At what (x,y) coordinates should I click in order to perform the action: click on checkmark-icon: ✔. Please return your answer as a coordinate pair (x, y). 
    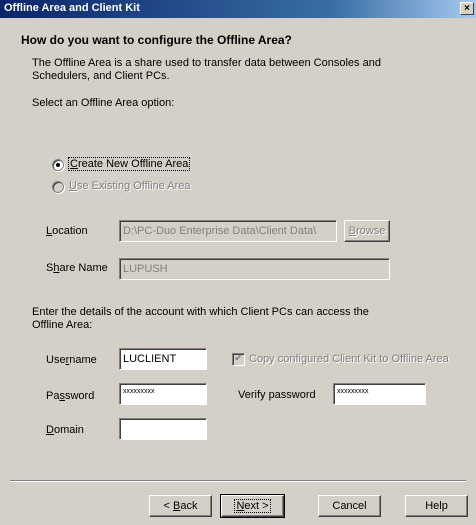
    Looking at the image, I should click on (238, 358).